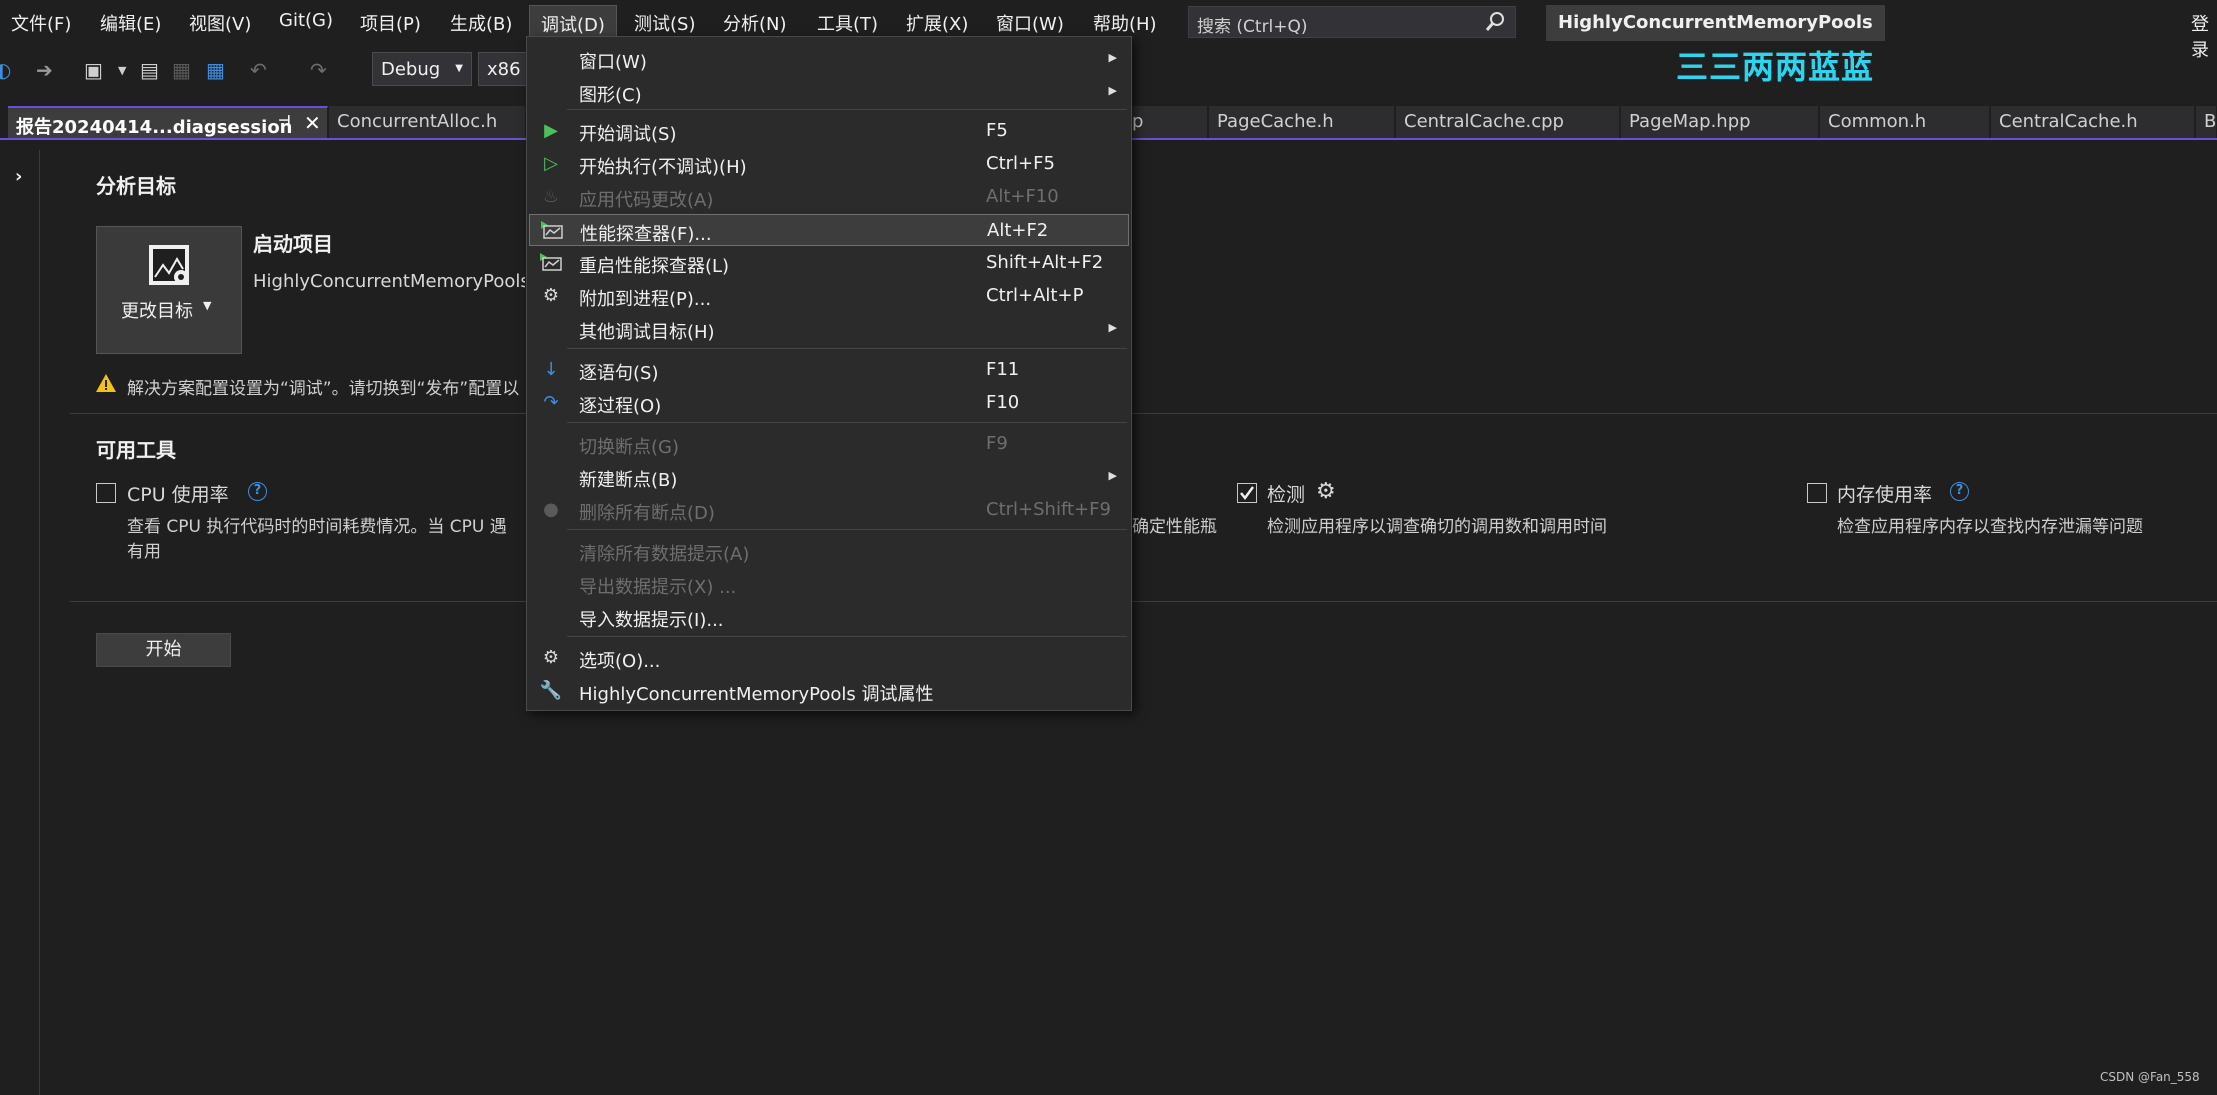 This screenshot has height=1095, width=2217. I want to click on play-filled-icon: ▶, so click(551, 130).